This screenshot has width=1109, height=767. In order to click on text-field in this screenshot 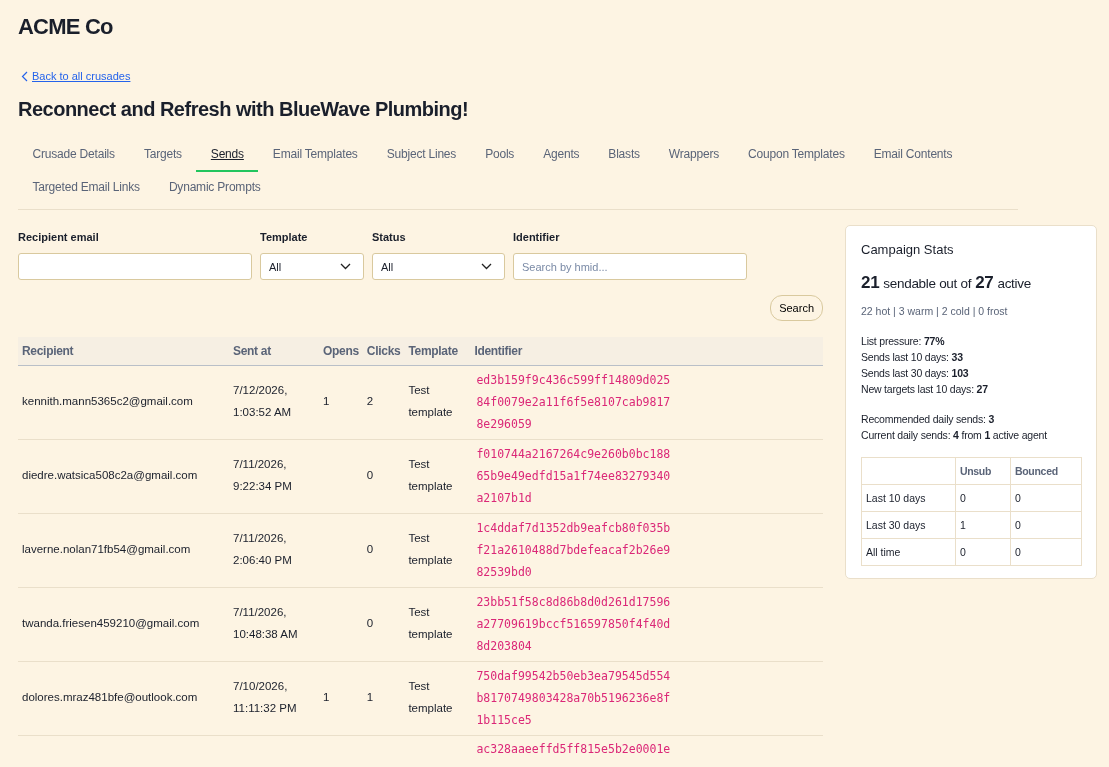, I will do `click(135, 266)`.